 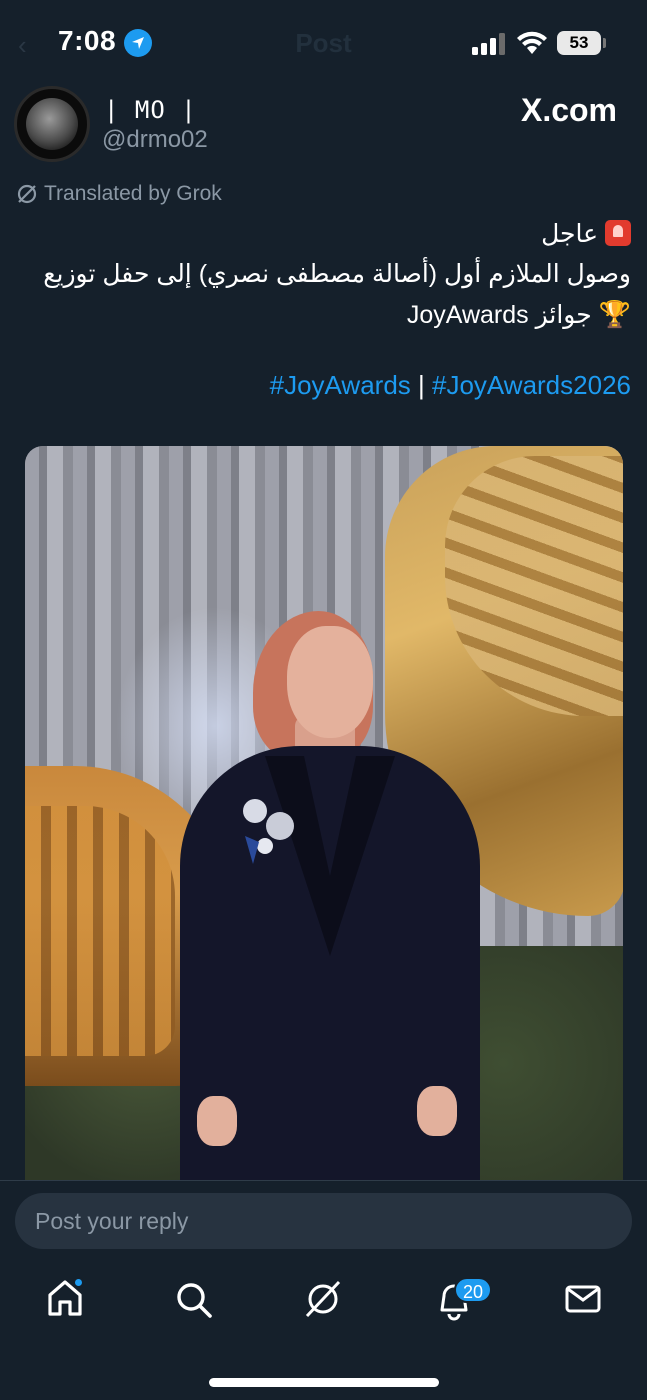 I want to click on wifi-icon, so click(x=532, y=42).